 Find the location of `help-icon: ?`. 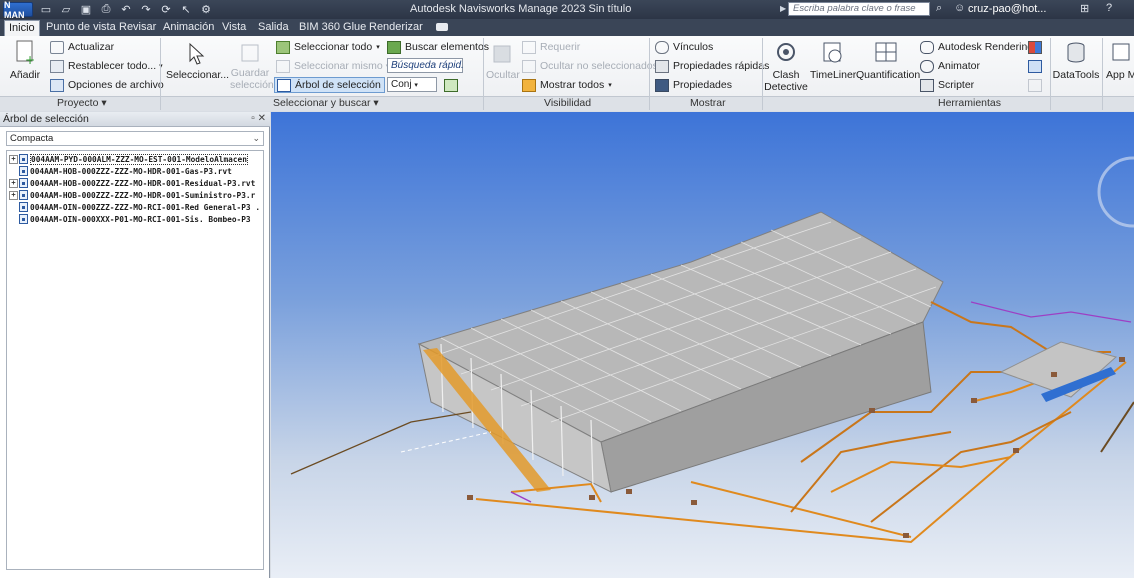

help-icon: ? is located at coordinates (1109, 8).